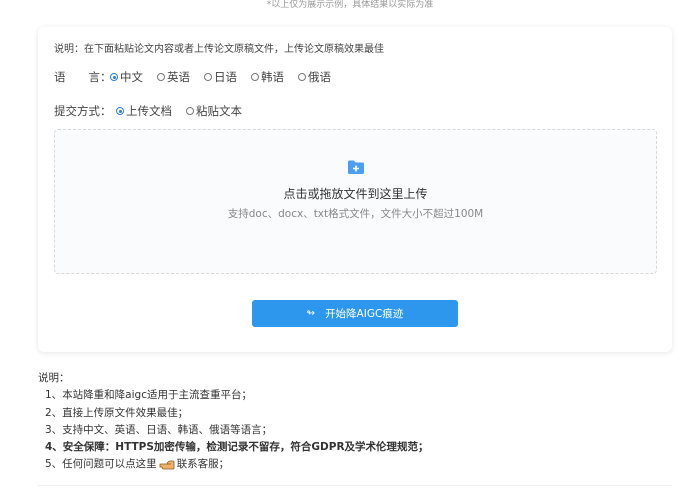  What do you see at coordinates (319, 77) in the screenshot?
I see `language-option-label: 俄语` at bounding box center [319, 77].